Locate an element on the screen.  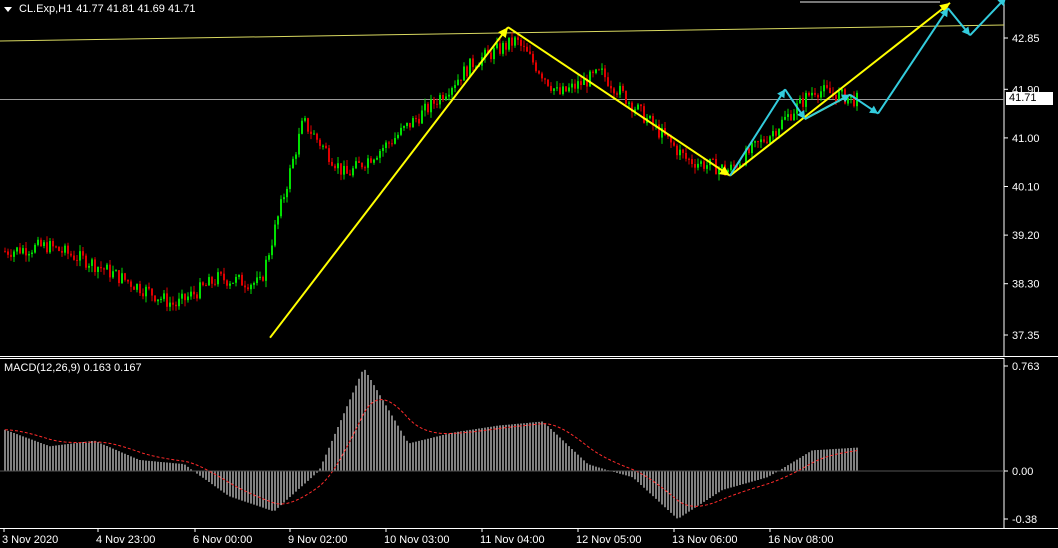
current-price-tag: 41.71 is located at coordinates (1029, 98).